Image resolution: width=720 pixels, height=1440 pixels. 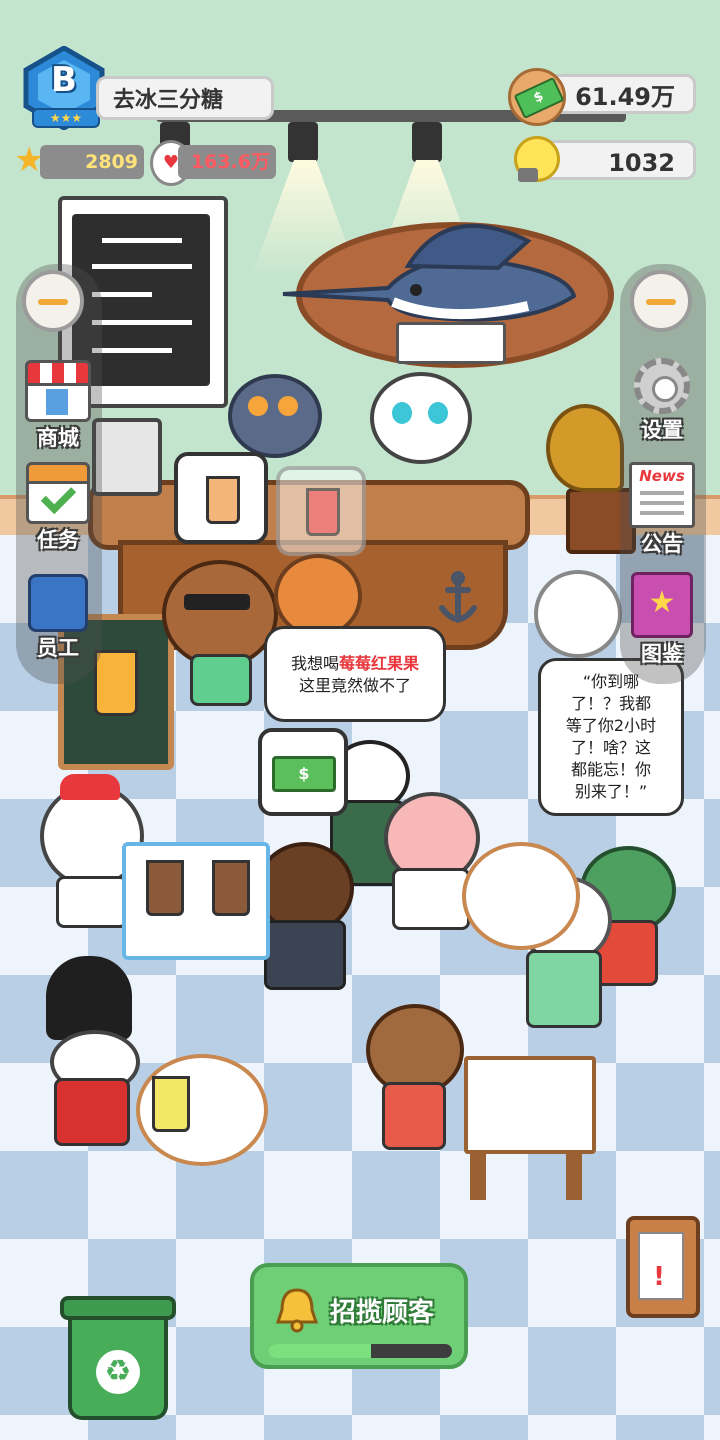 I want to click on menu-shop-button: 商城, so click(x=58, y=406).